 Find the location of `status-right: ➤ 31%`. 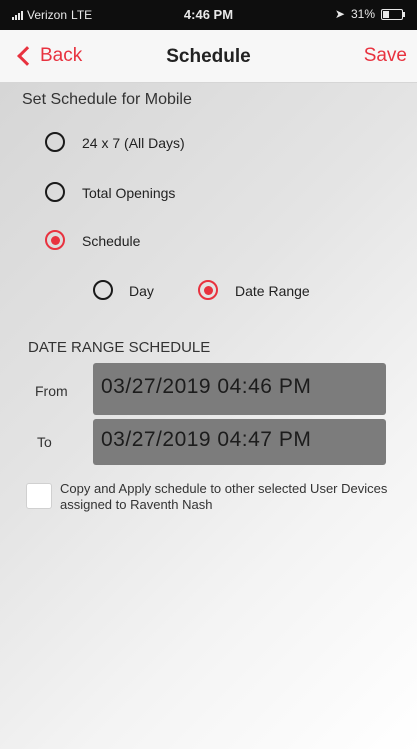

status-right: ➤ 31% is located at coordinates (369, 14).